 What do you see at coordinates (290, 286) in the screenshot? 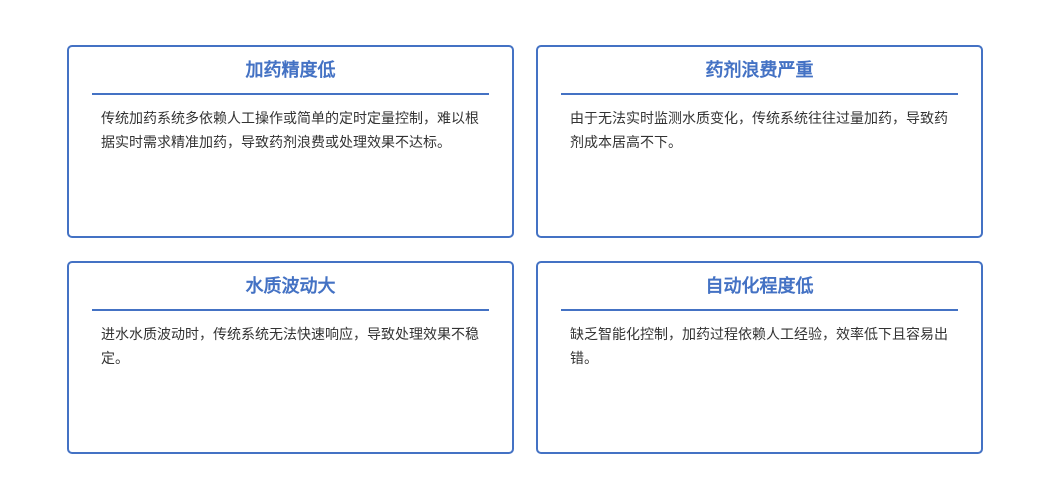
I see `card-title: 水质波动大` at bounding box center [290, 286].